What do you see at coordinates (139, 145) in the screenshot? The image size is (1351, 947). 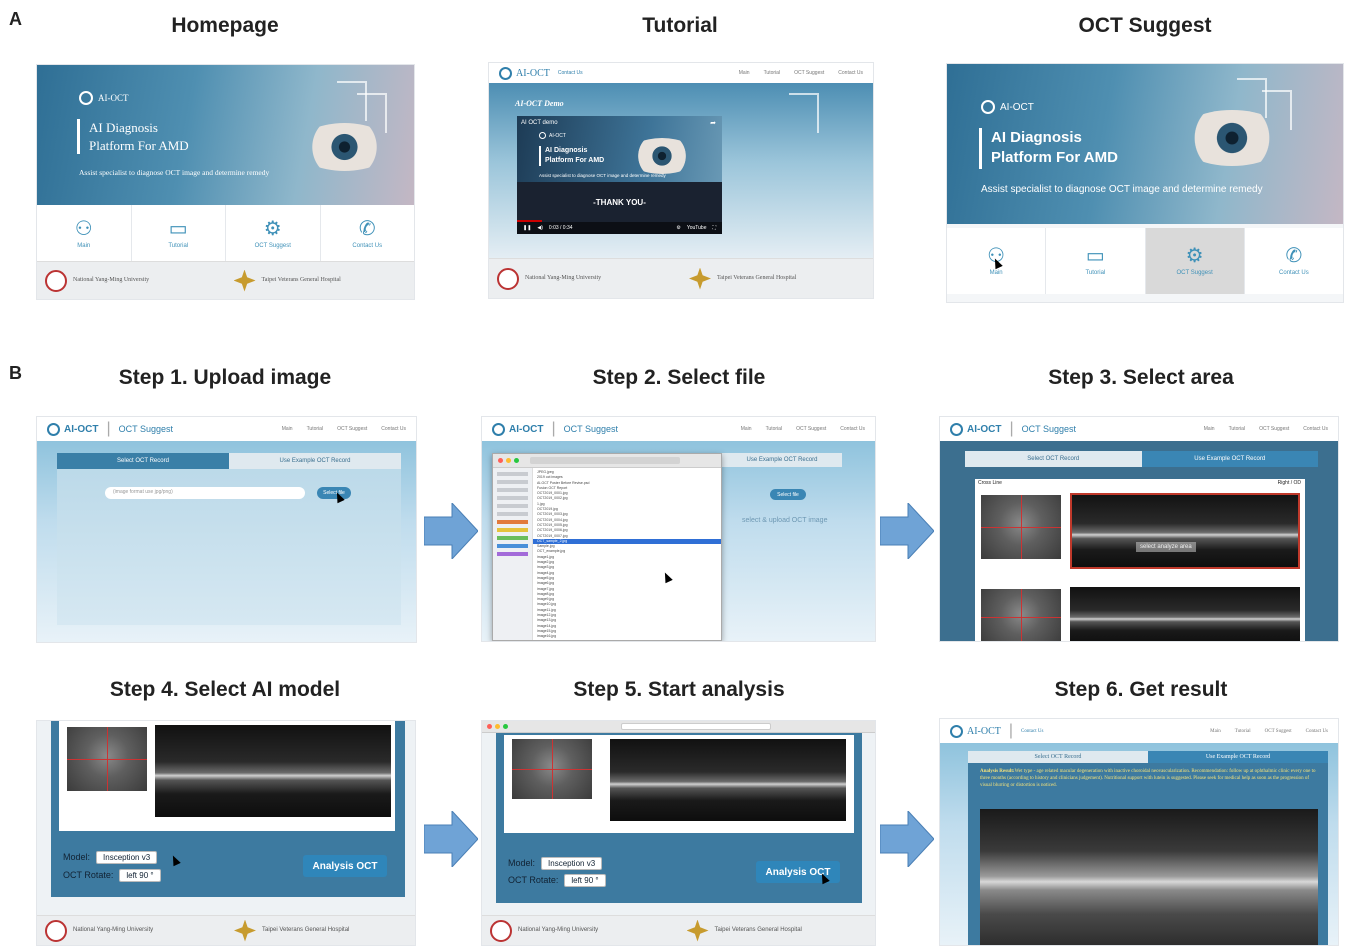 I see `hero-title-line2: Platform For AMD` at bounding box center [139, 145].